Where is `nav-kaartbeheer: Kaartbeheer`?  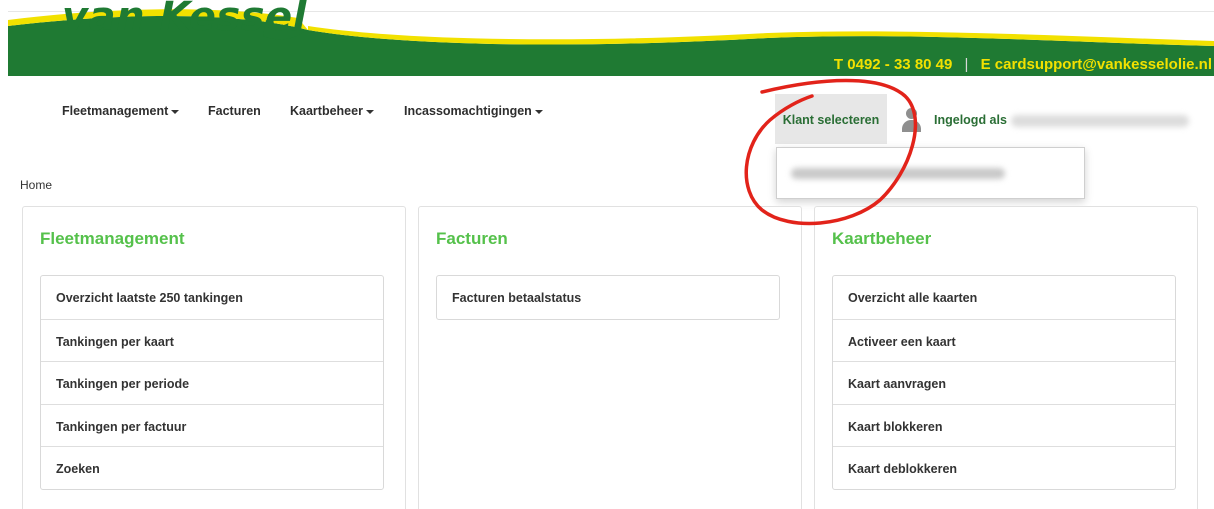 nav-kaartbeheer: Kaartbeheer is located at coordinates (332, 111).